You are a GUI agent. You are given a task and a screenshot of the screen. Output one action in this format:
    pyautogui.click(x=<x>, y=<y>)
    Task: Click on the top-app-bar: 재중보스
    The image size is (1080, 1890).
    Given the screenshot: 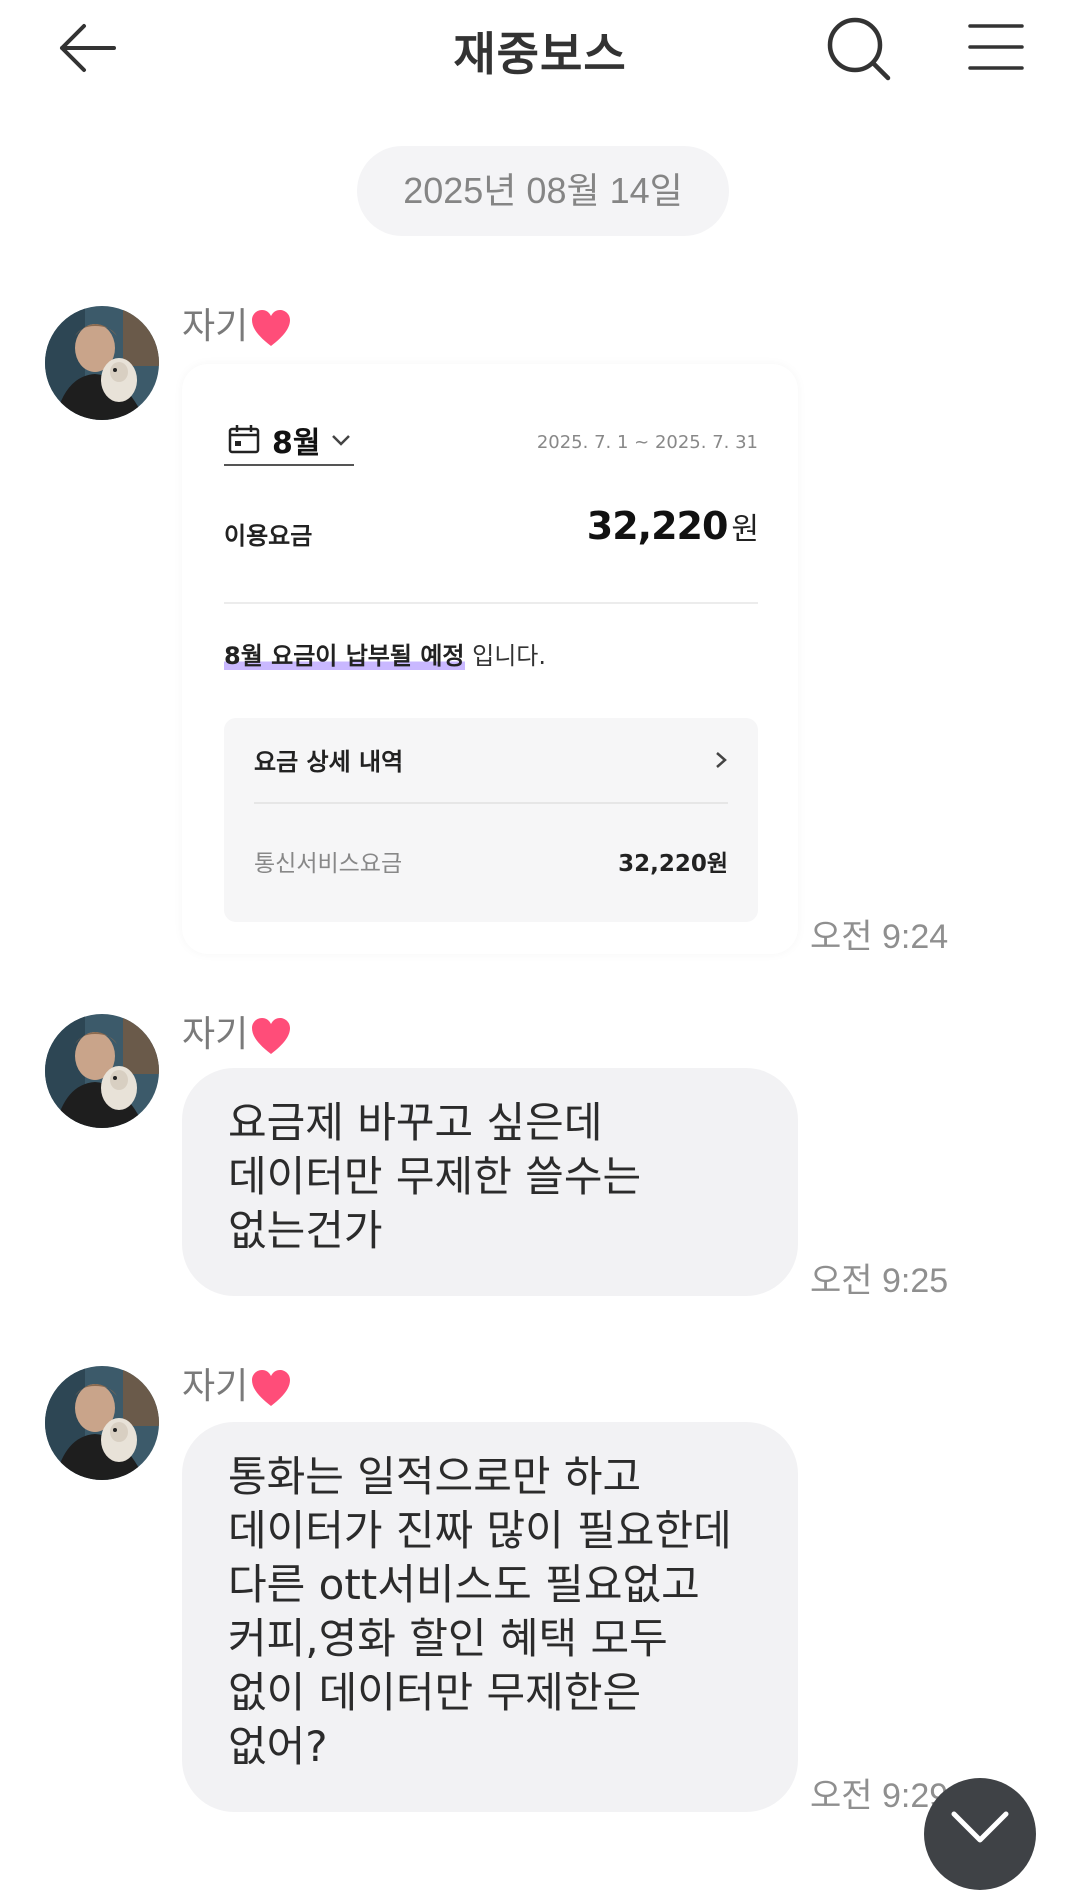 What is the action you would take?
    pyautogui.click(x=540, y=48)
    